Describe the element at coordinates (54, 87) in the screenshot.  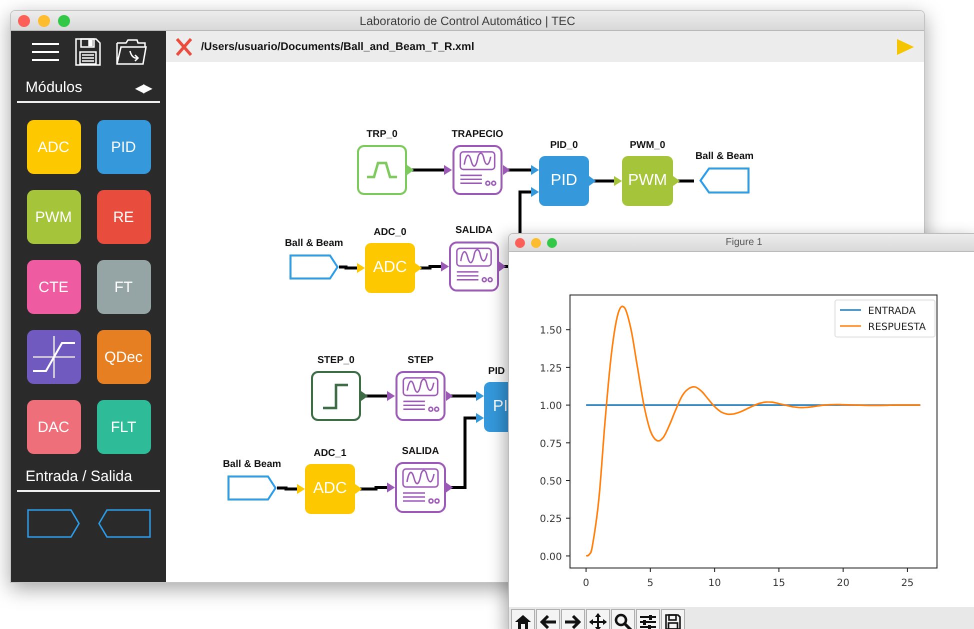
I see `section-title: Módulos` at that location.